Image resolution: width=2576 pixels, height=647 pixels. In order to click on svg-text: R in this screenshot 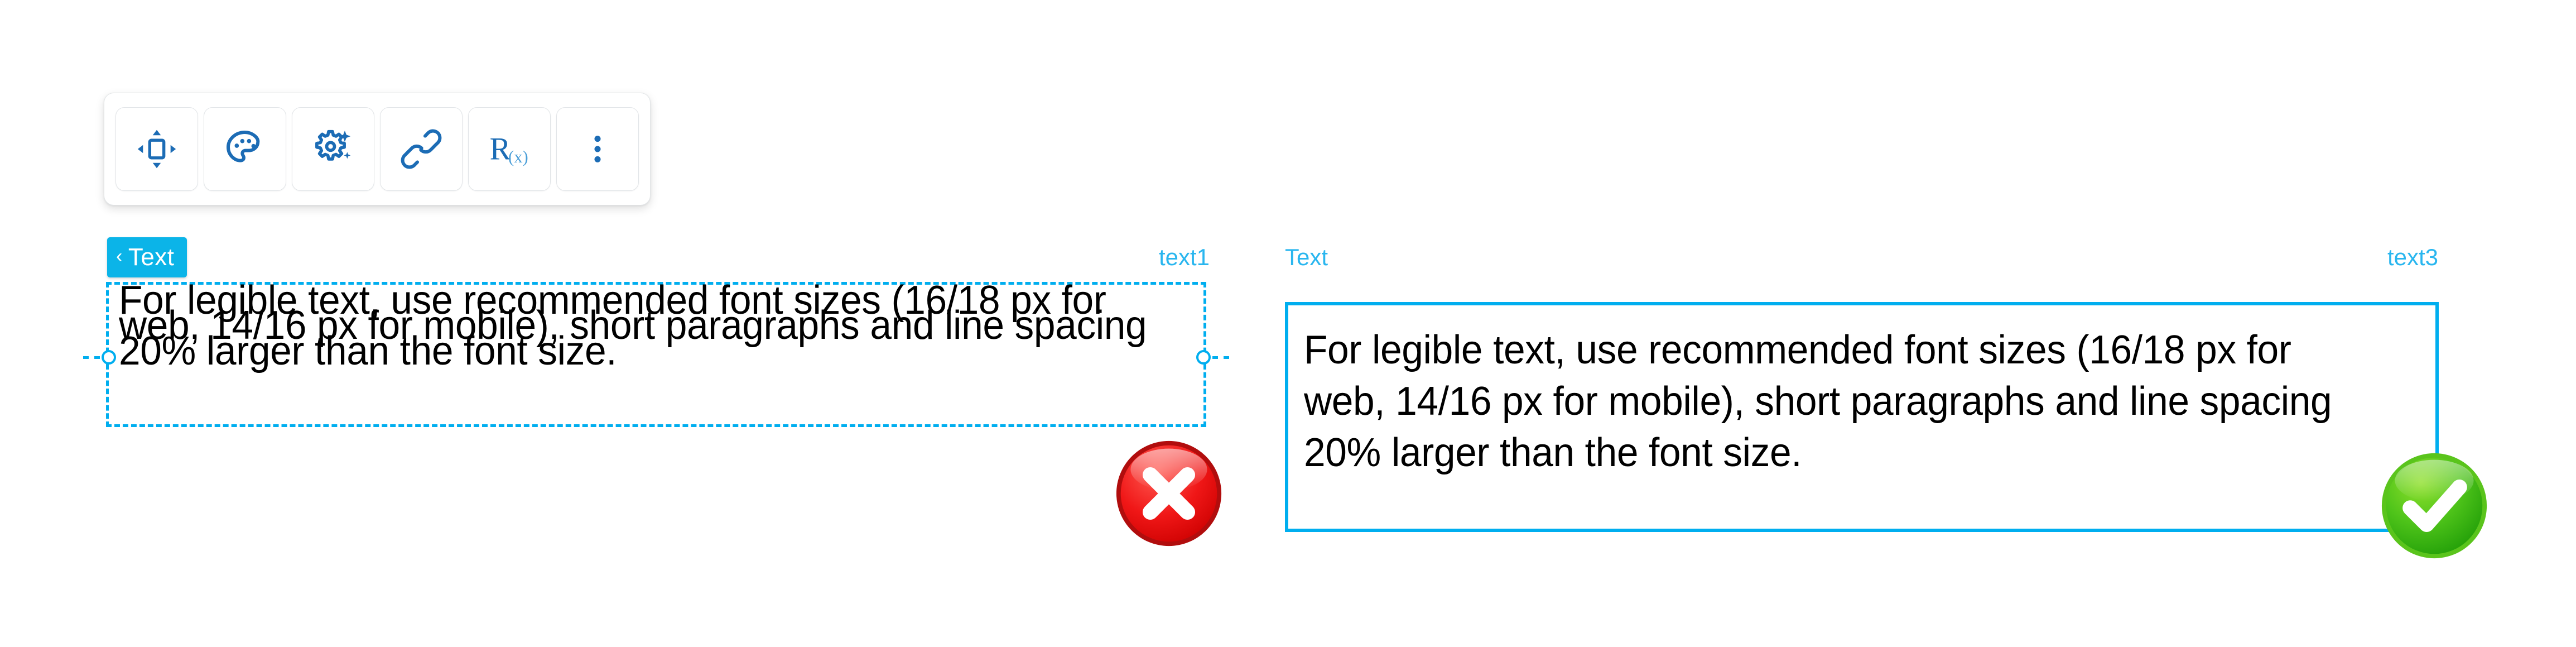, I will do `click(501, 150)`.